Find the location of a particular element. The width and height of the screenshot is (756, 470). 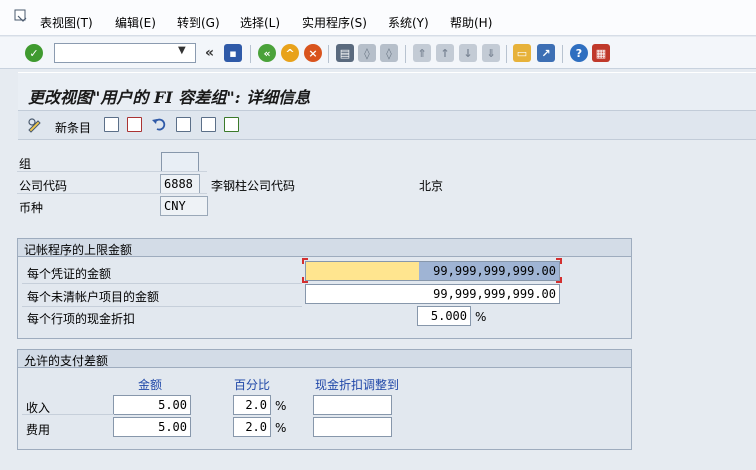

company-code-label: 公司代码 is located at coordinates (43, 186).